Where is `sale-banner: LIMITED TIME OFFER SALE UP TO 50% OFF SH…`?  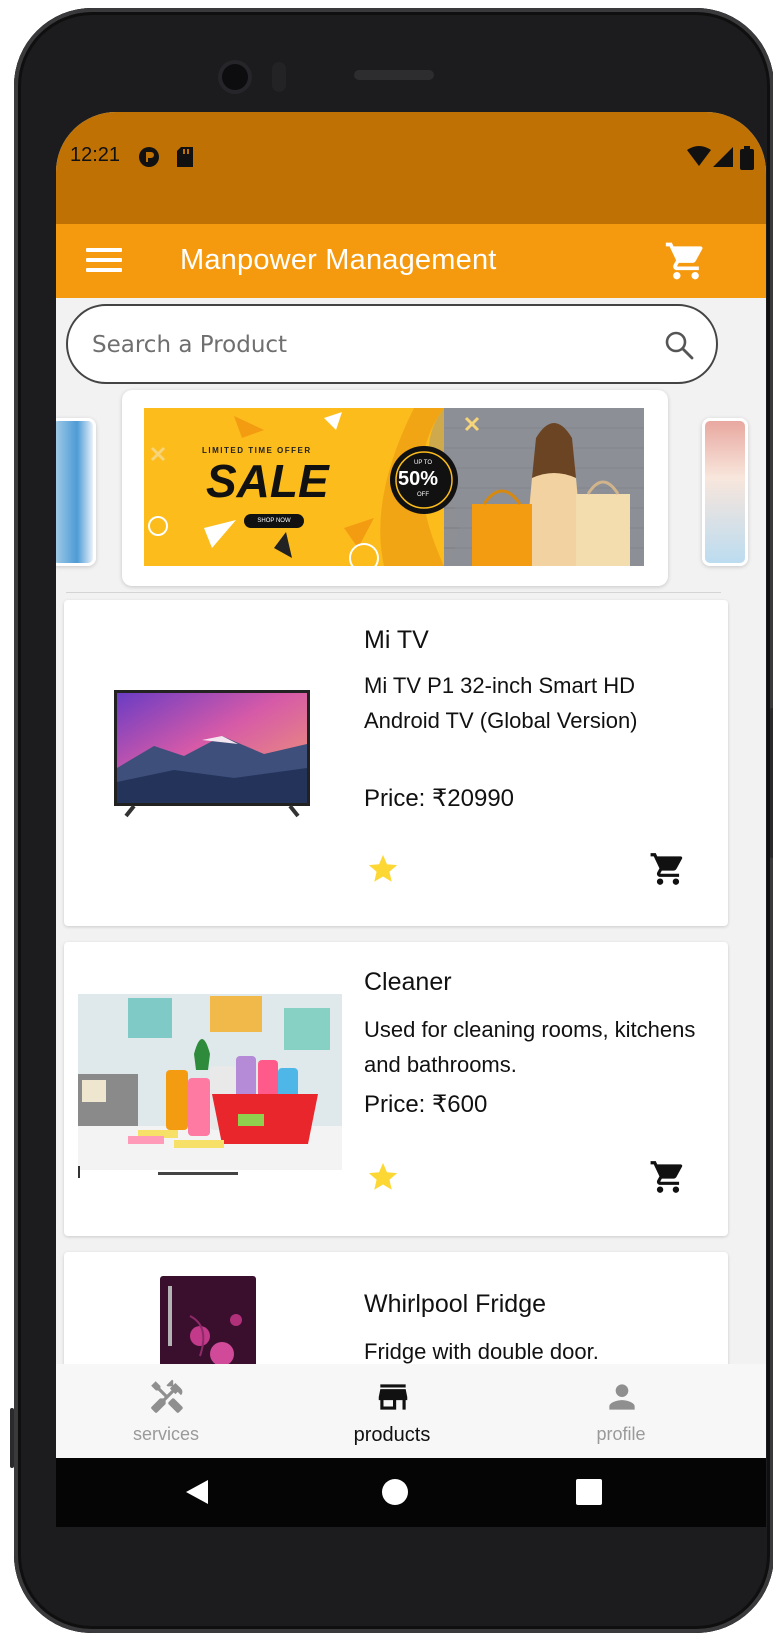
sale-banner: LIMITED TIME OFFER SALE UP TO 50% OFF SH… is located at coordinates (394, 487).